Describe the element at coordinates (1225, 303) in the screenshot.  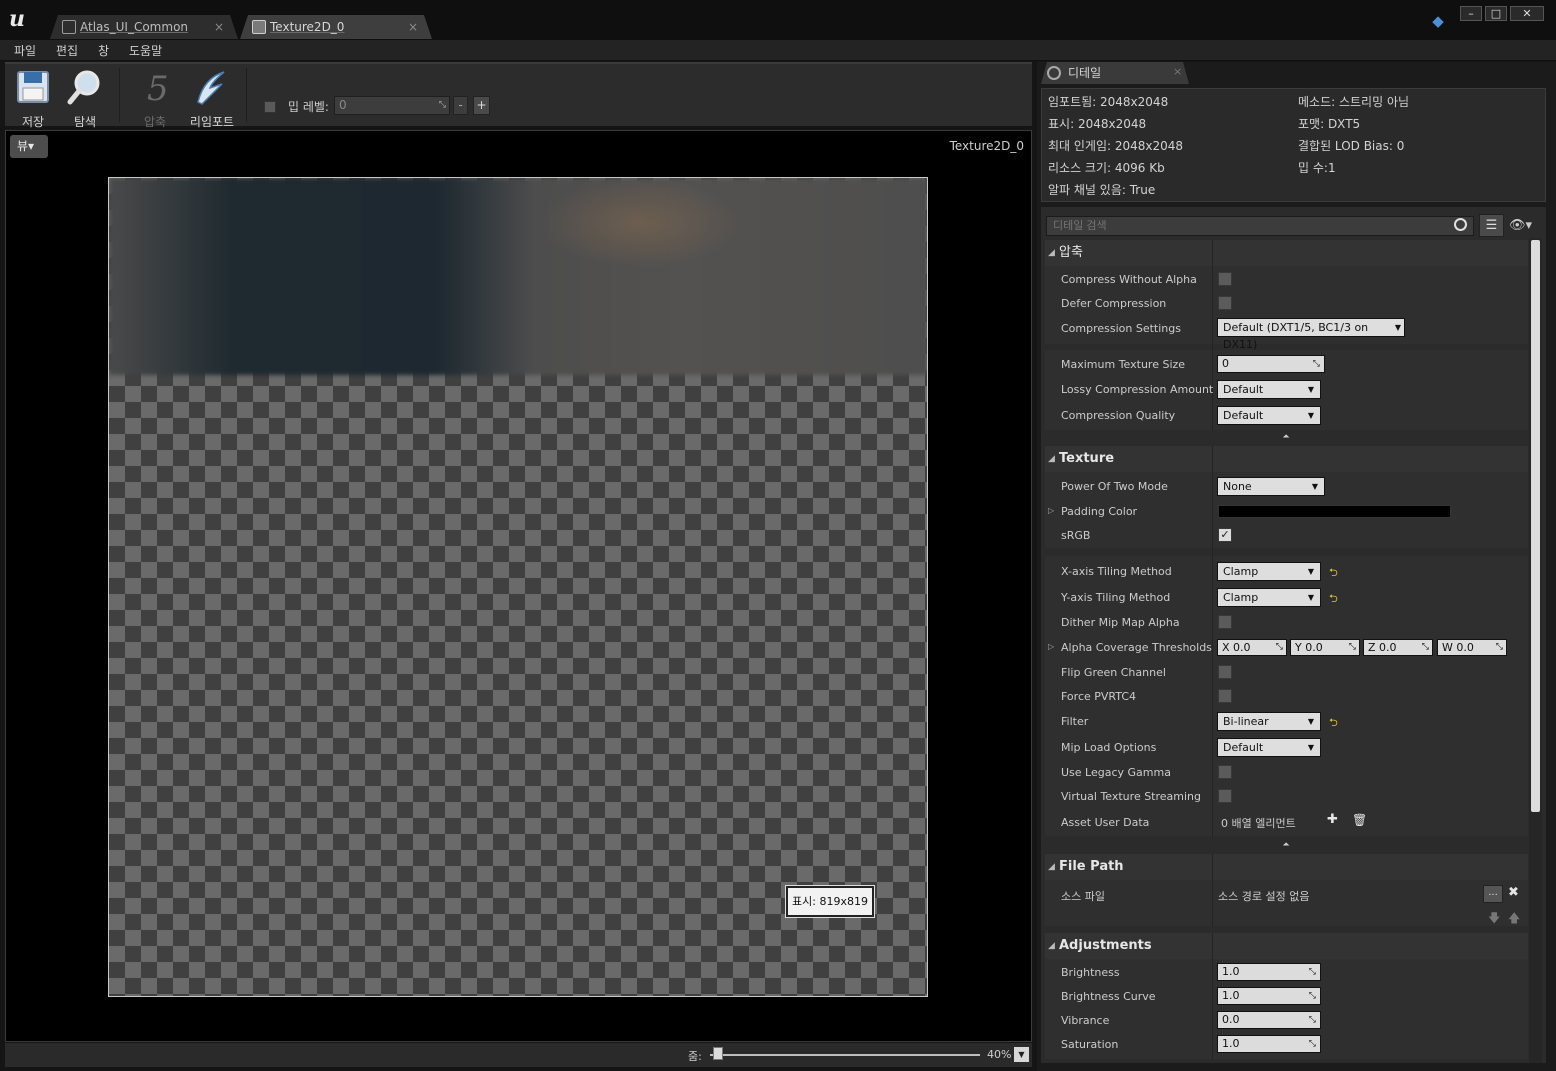
I see `defer-compression-checkbox` at that location.